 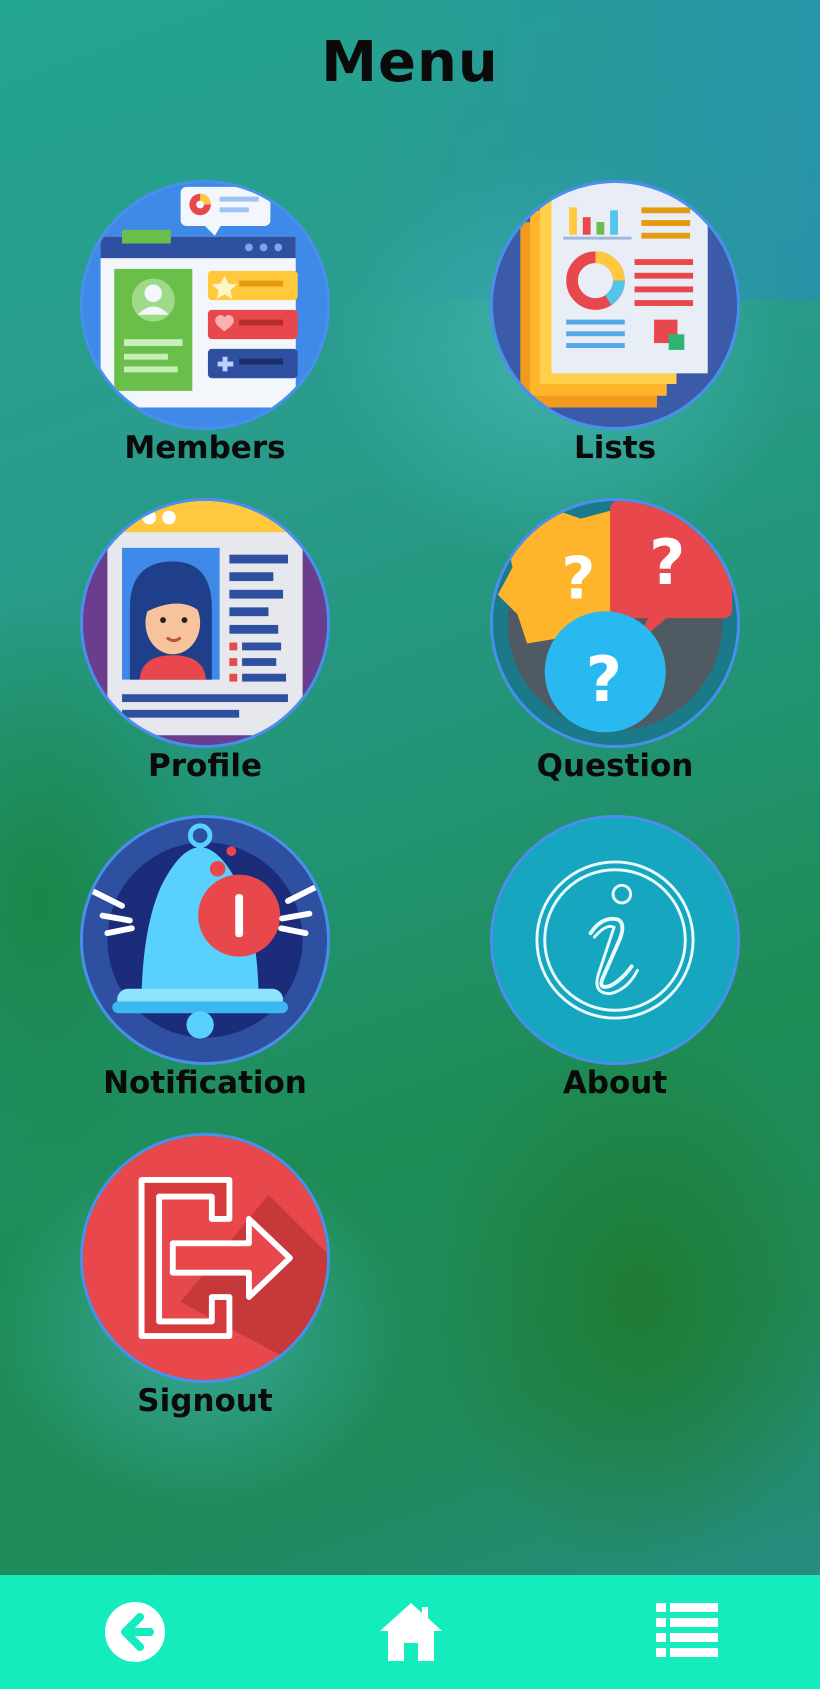 What do you see at coordinates (615, 305) in the screenshot?
I see `lists-documents-icon` at bounding box center [615, 305].